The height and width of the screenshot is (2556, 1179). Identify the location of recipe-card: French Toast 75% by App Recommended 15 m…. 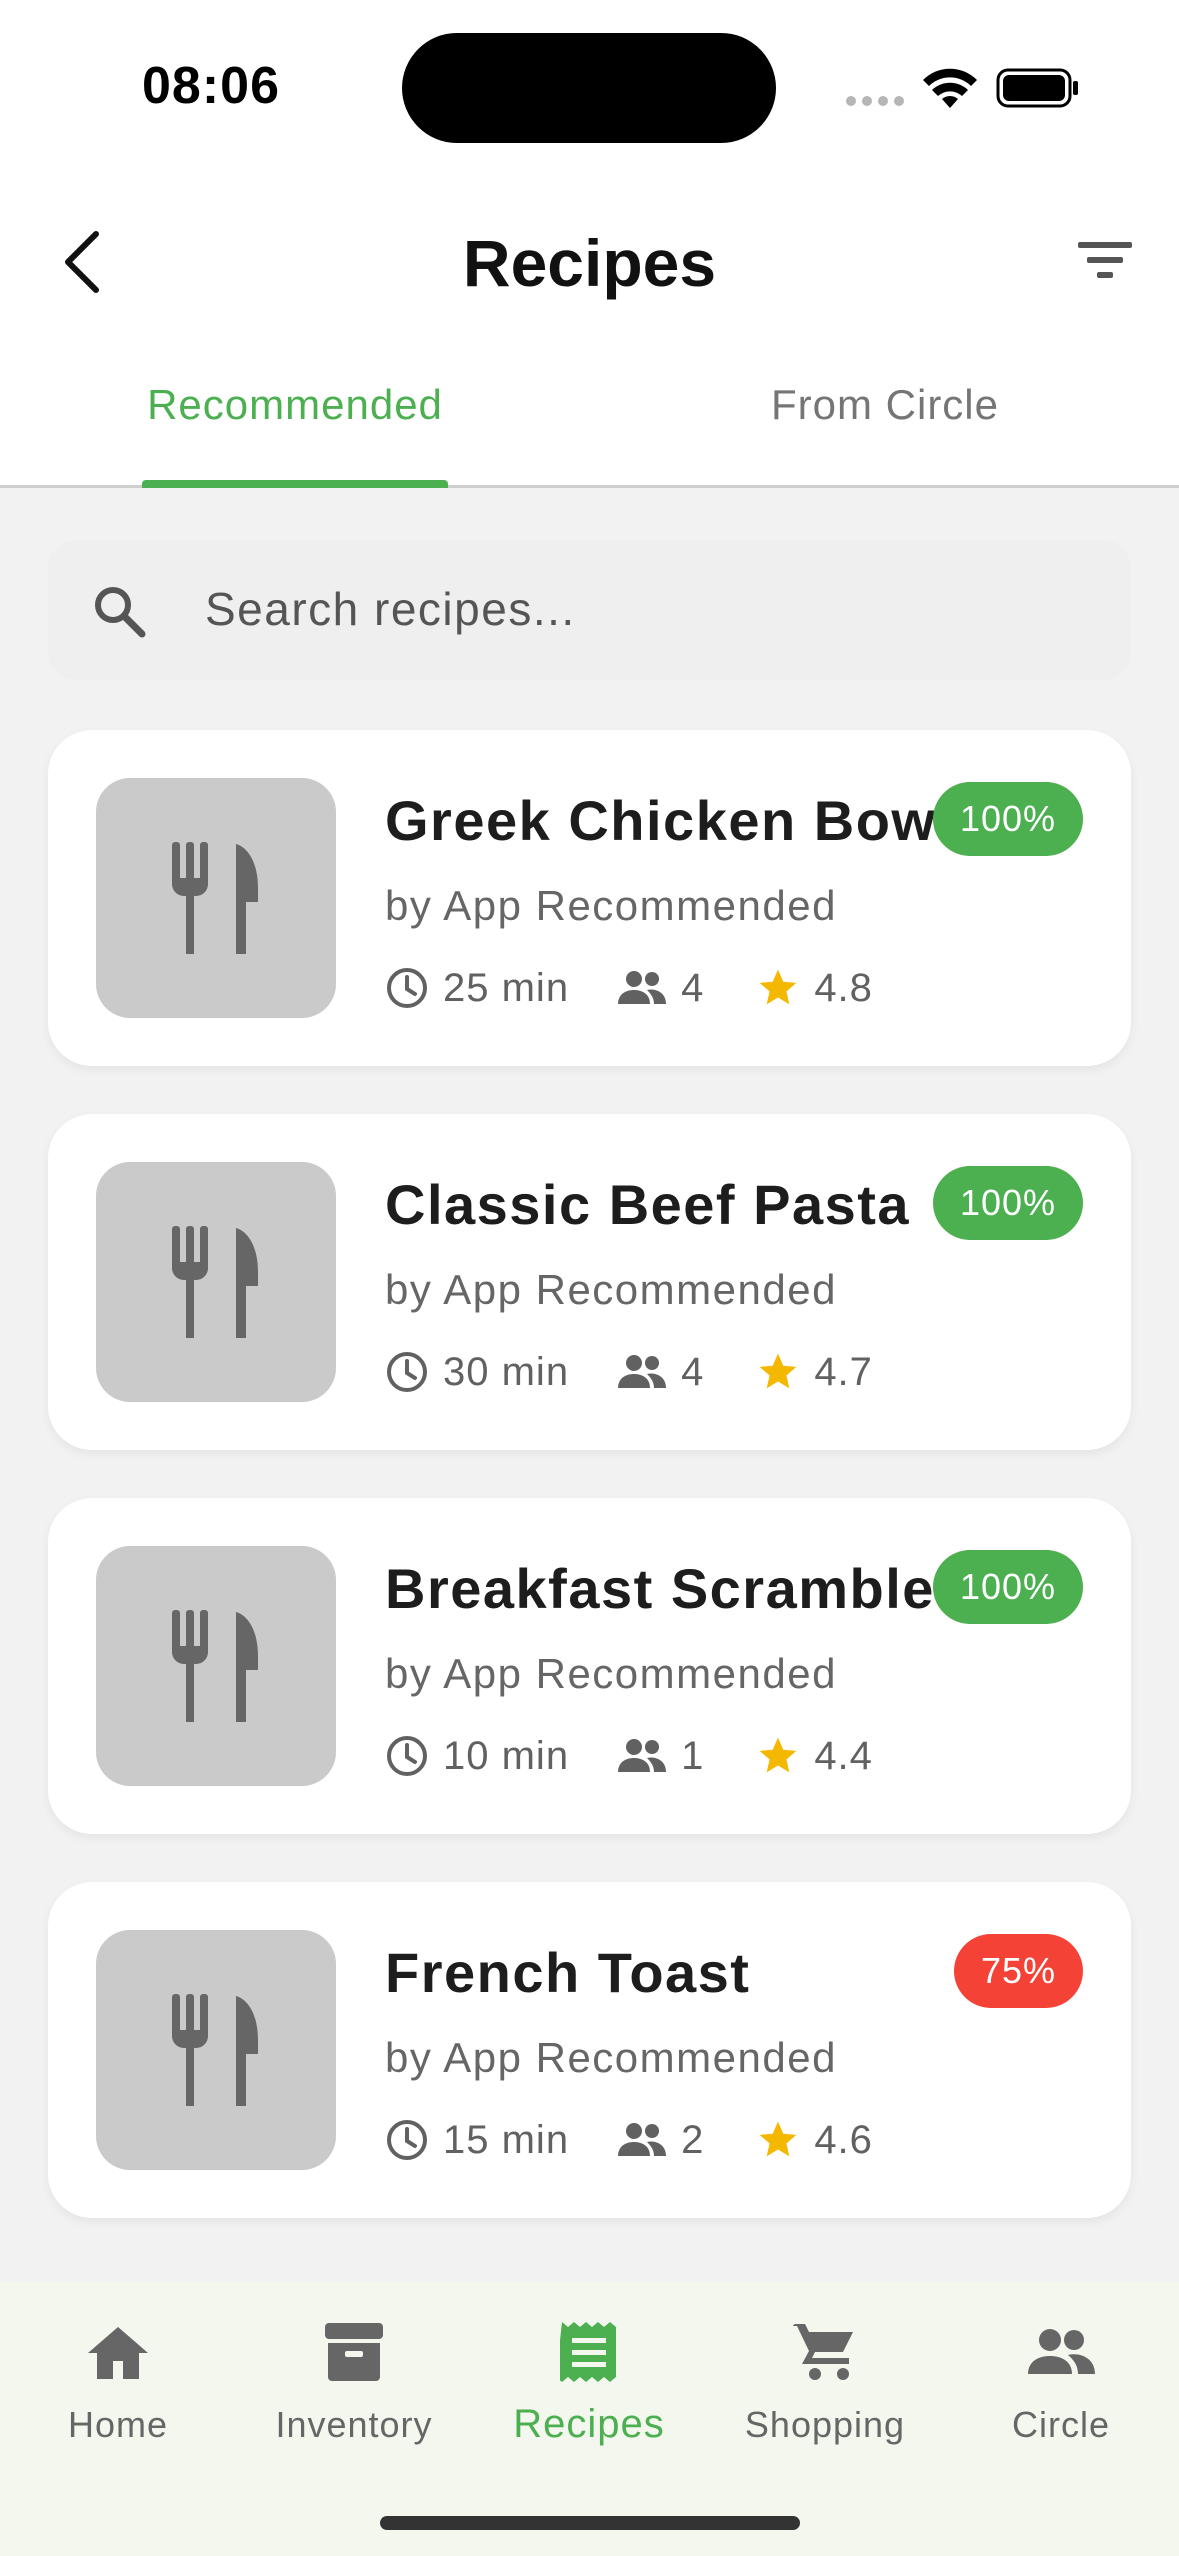
(589, 2050).